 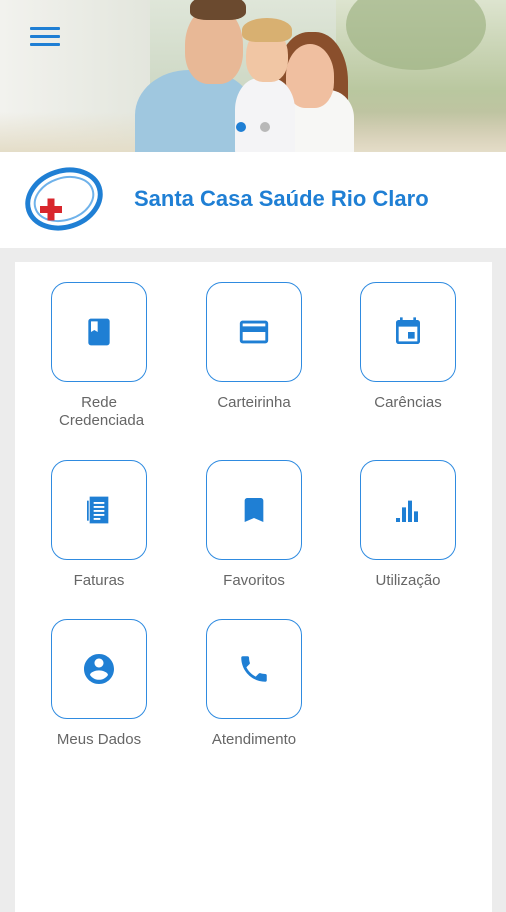 I want to click on account-icon, so click(x=99, y=669).